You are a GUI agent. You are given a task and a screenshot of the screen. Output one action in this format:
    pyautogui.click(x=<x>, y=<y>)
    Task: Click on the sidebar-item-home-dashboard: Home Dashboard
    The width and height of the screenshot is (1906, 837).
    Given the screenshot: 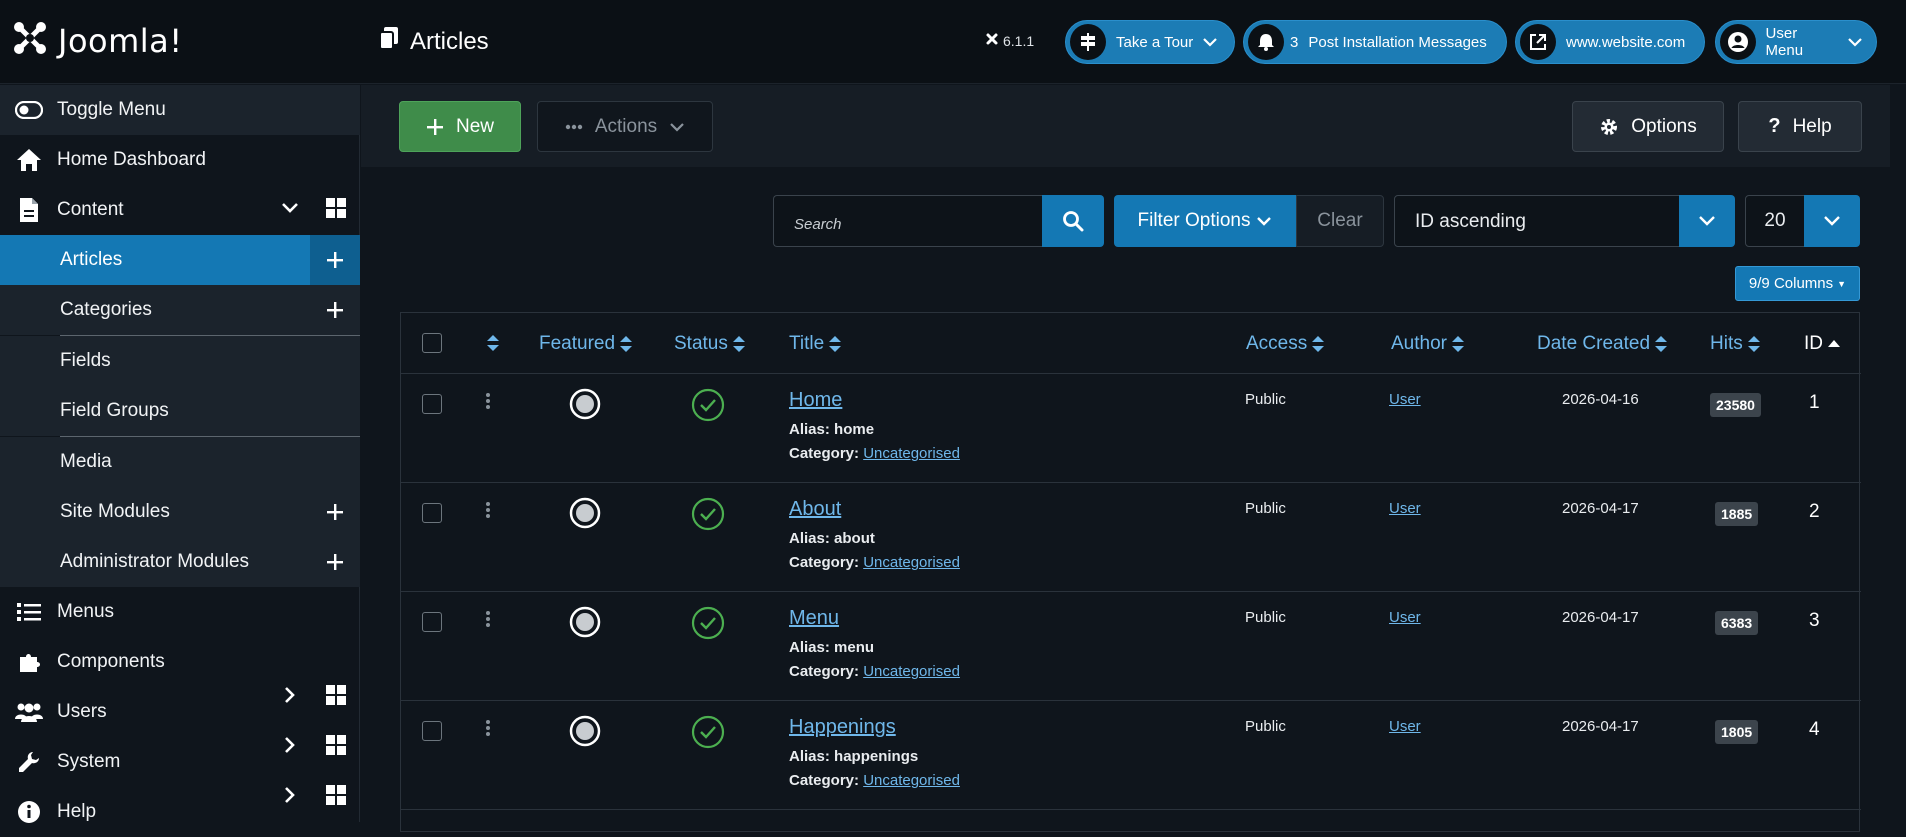 What is the action you would take?
    pyautogui.click(x=180, y=160)
    